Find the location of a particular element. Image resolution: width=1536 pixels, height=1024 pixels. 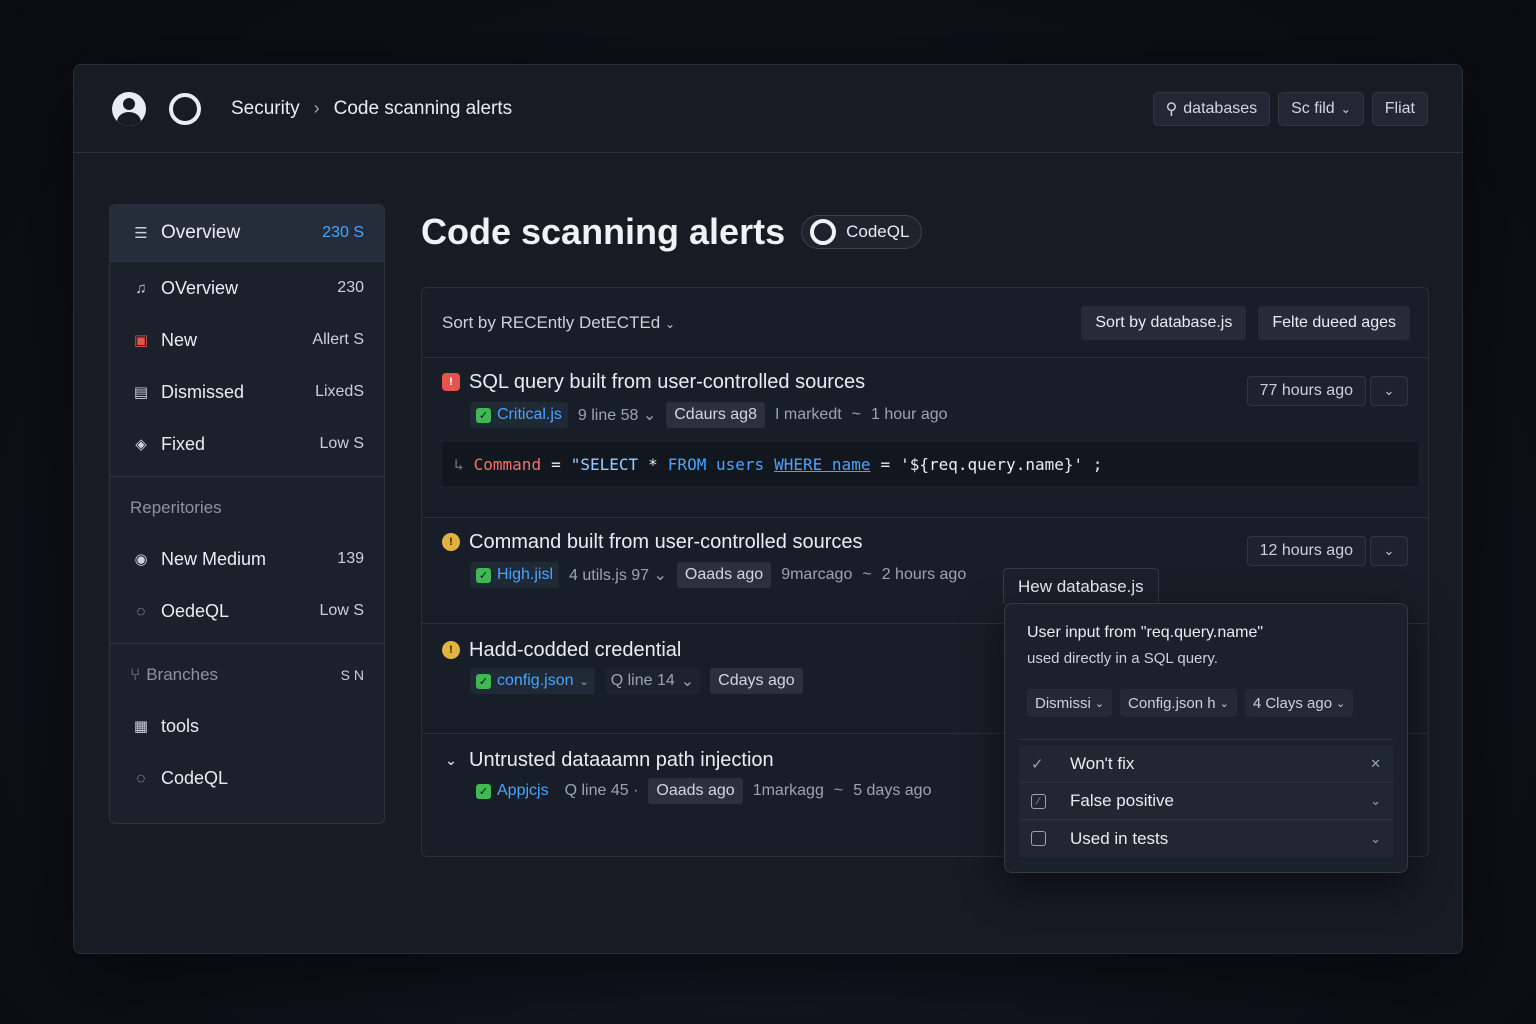

sidebar-item-oedeql: ◌ OedeQL Low S is located at coordinates (247, 611).